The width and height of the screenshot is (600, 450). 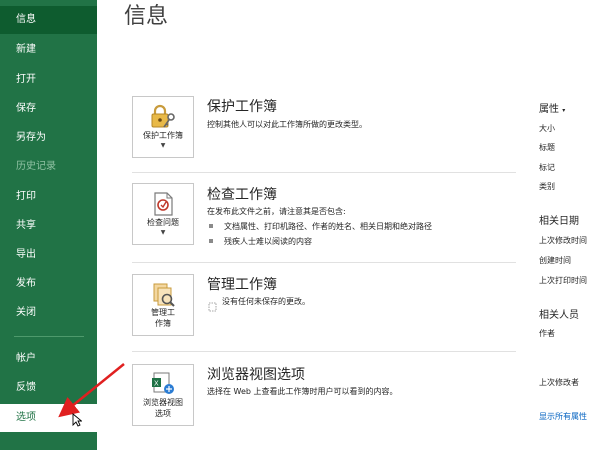 I want to click on annotation-arrow, so click(x=91, y=390).